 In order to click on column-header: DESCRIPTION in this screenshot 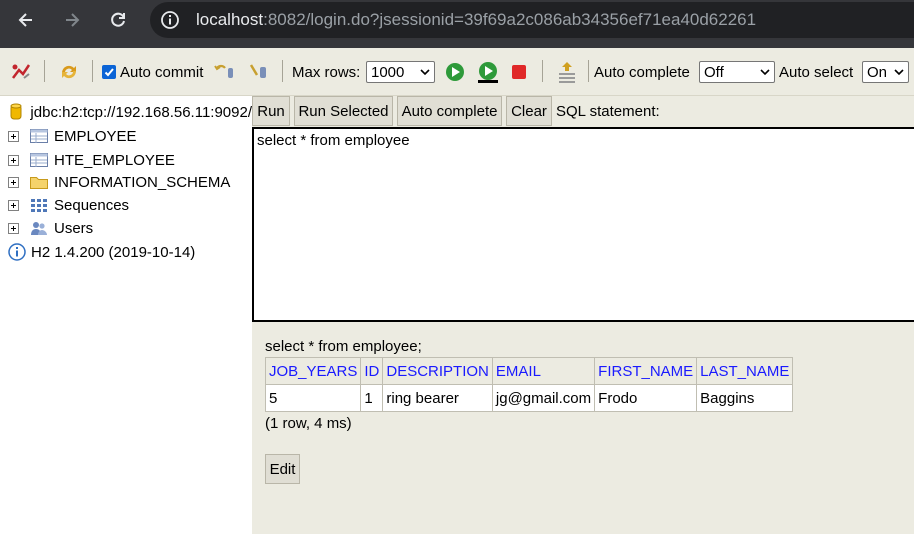, I will do `click(437, 371)`.